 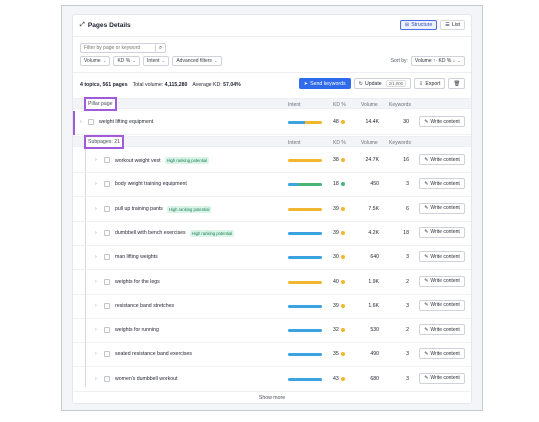 I want to click on total-volume: Total volume: 4,115,280, so click(x=160, y=85).